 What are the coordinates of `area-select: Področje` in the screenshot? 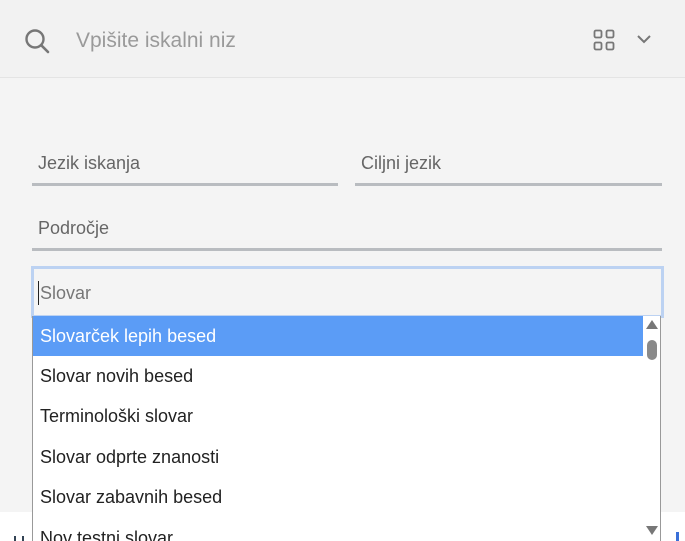 It's located at (347, 228).